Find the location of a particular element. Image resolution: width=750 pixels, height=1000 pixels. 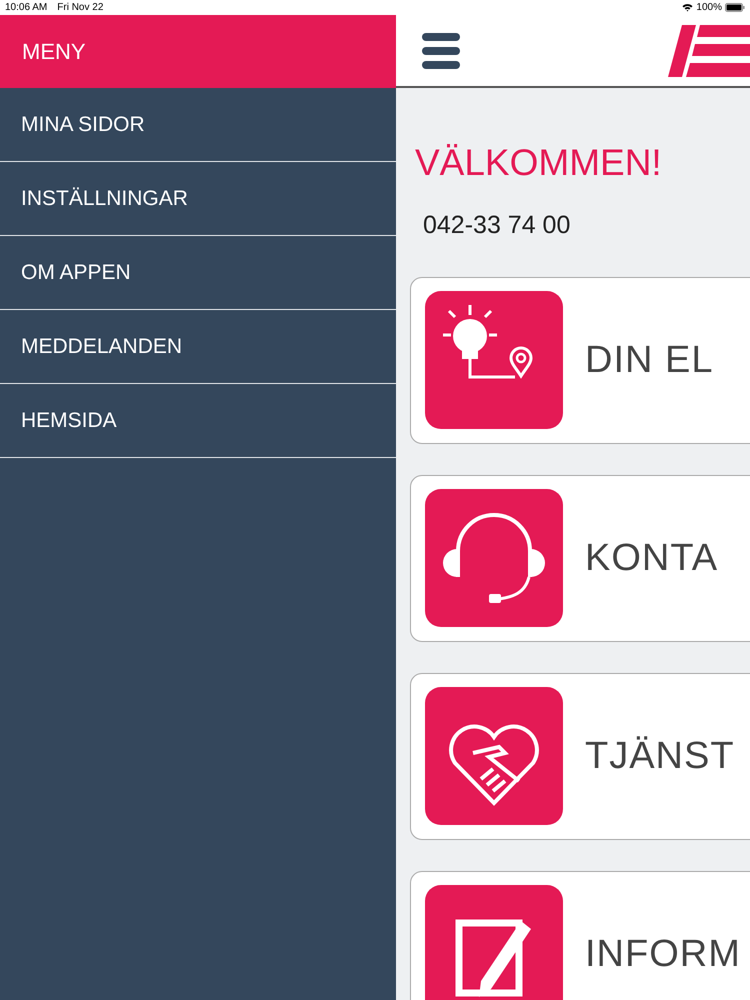

heart-hand-icon is located at coordinates (494, 756).